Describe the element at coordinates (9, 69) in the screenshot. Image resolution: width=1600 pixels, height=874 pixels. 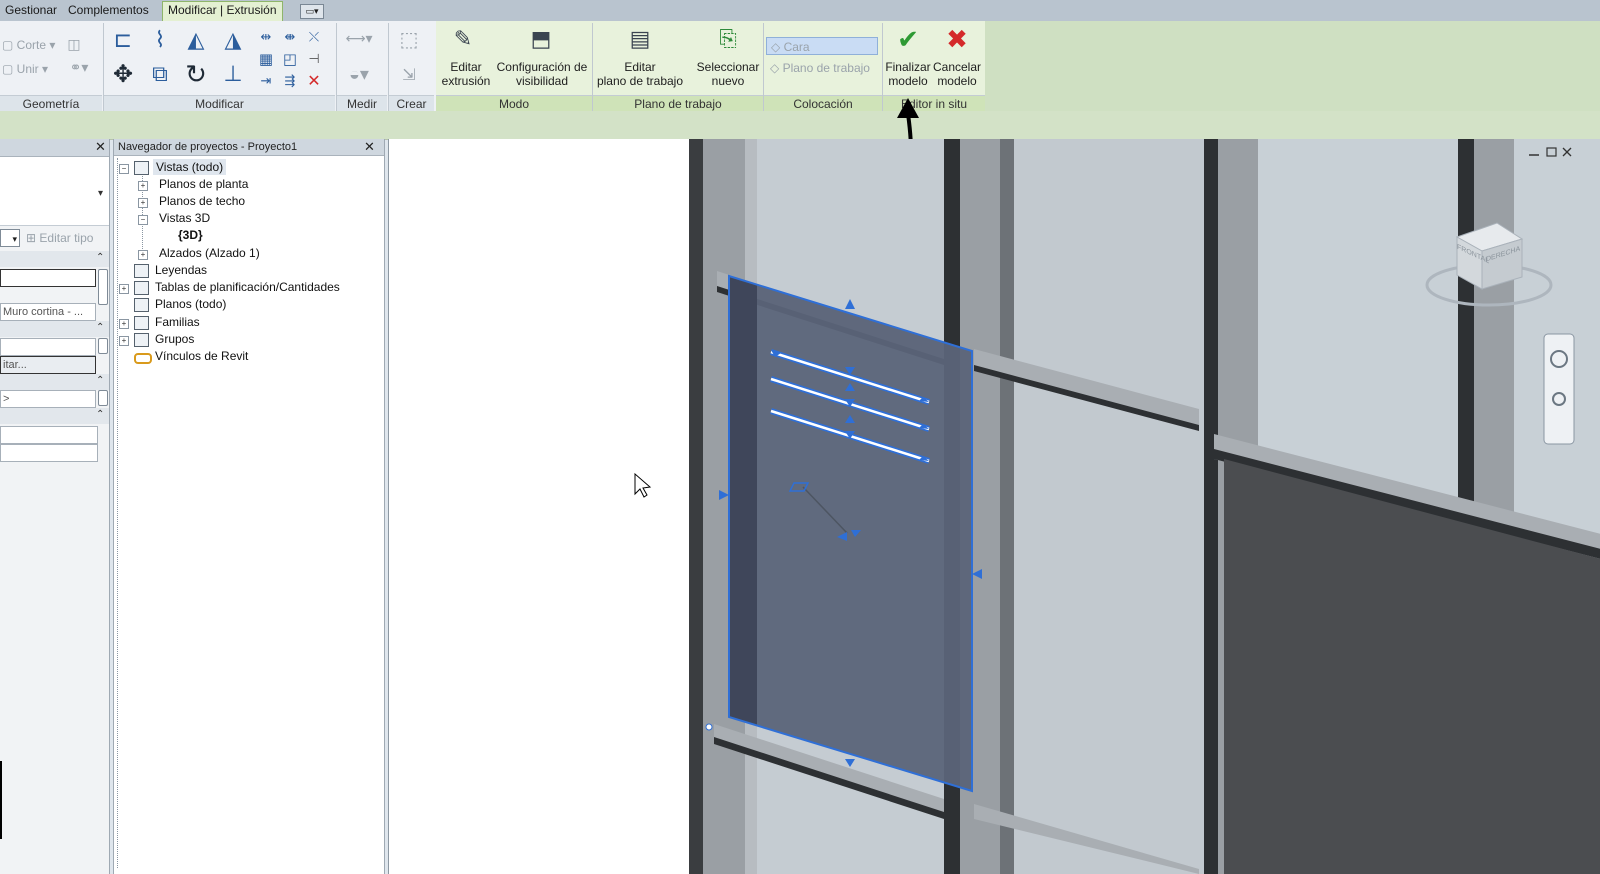
I see `join-icon: ▢` at that location.